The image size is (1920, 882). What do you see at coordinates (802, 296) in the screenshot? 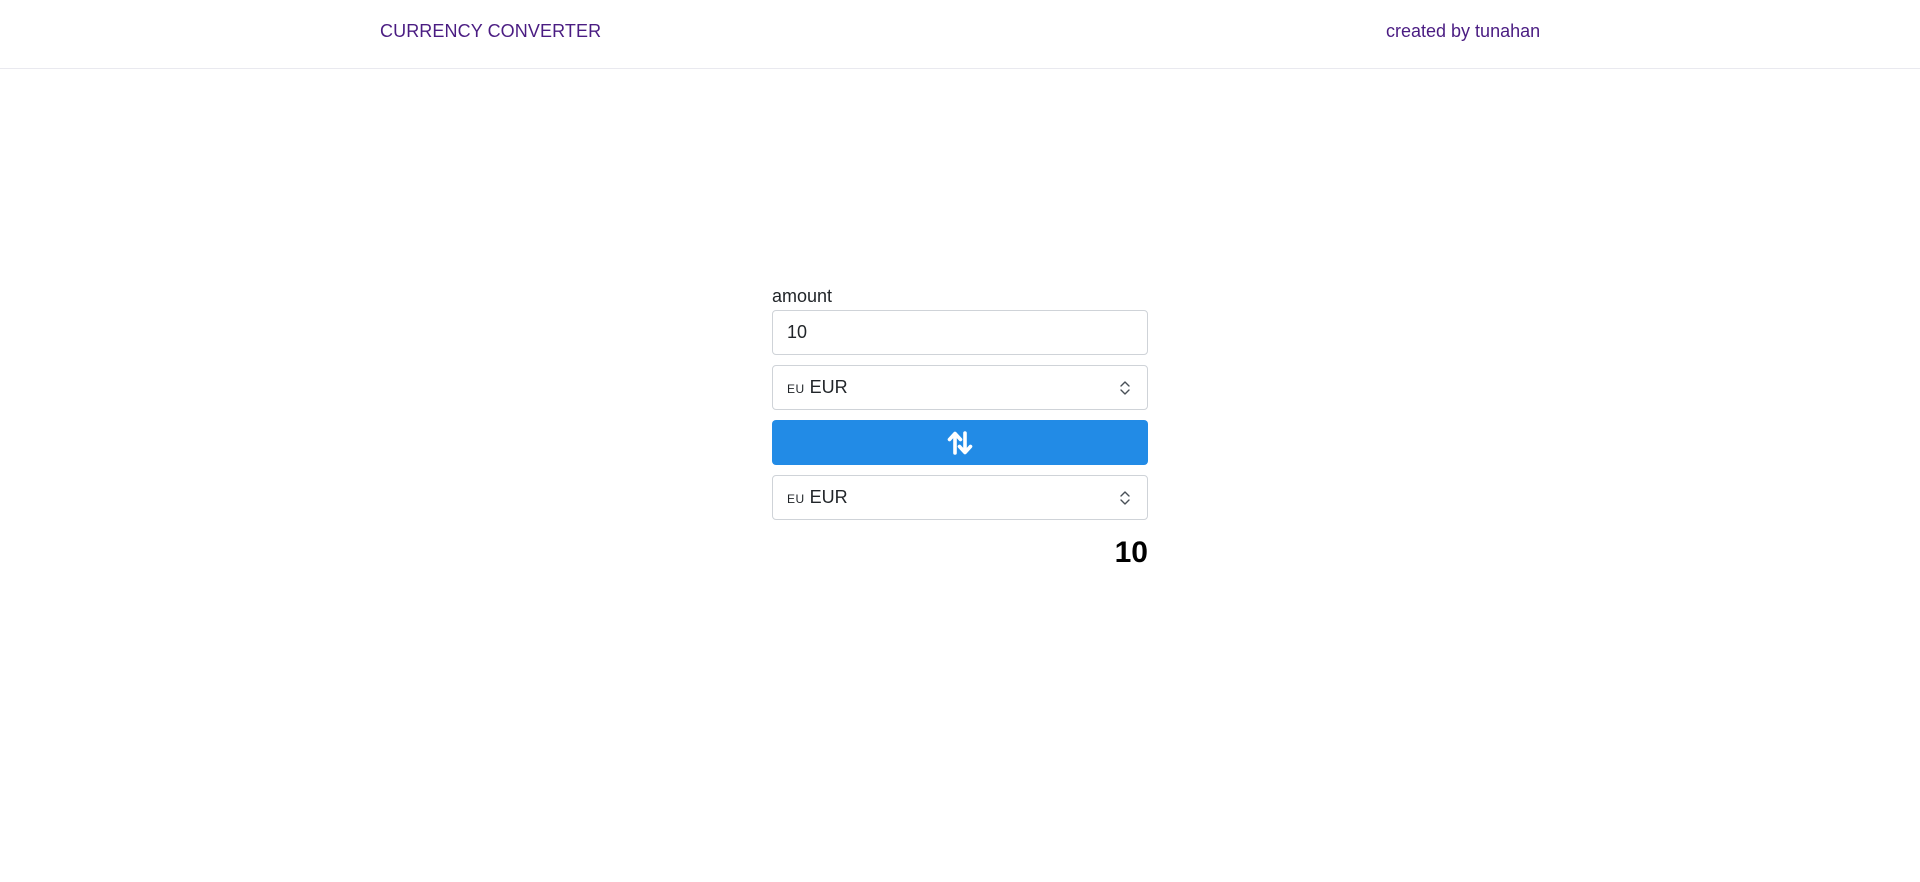
I see `amount-label: amount` at bounding box center [802, 296].